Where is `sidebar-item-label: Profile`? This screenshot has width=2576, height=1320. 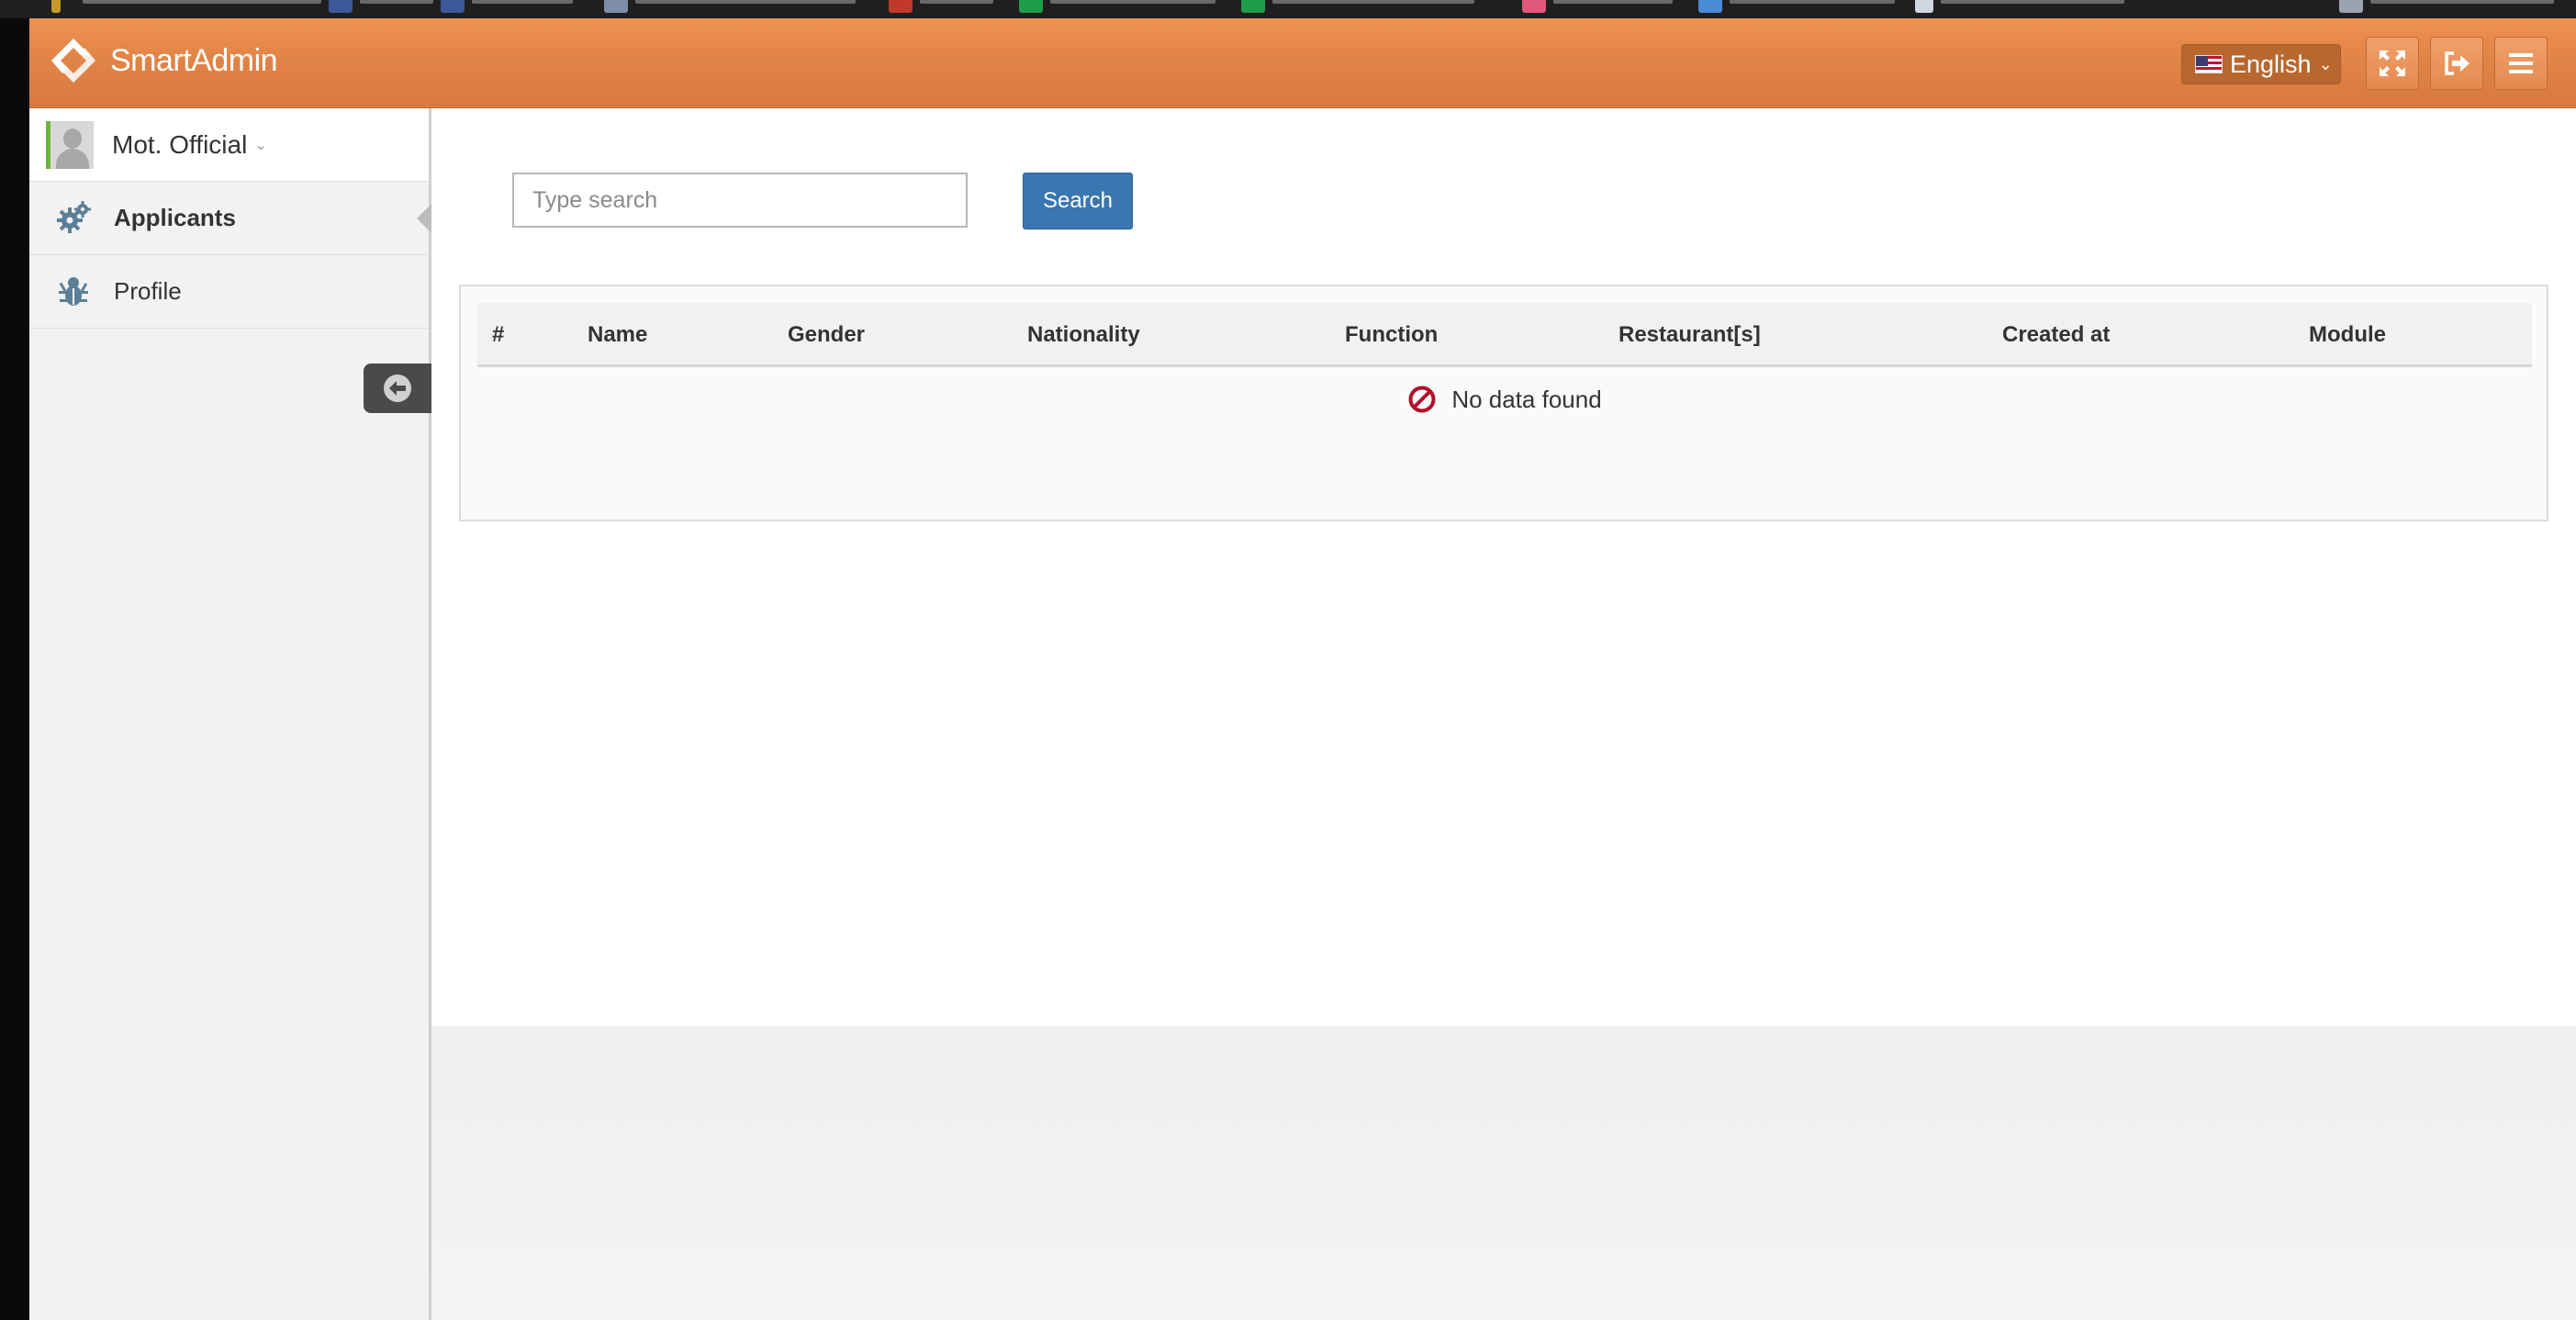
sidebar-item-label: Profile is located at coordinates (148, 291).